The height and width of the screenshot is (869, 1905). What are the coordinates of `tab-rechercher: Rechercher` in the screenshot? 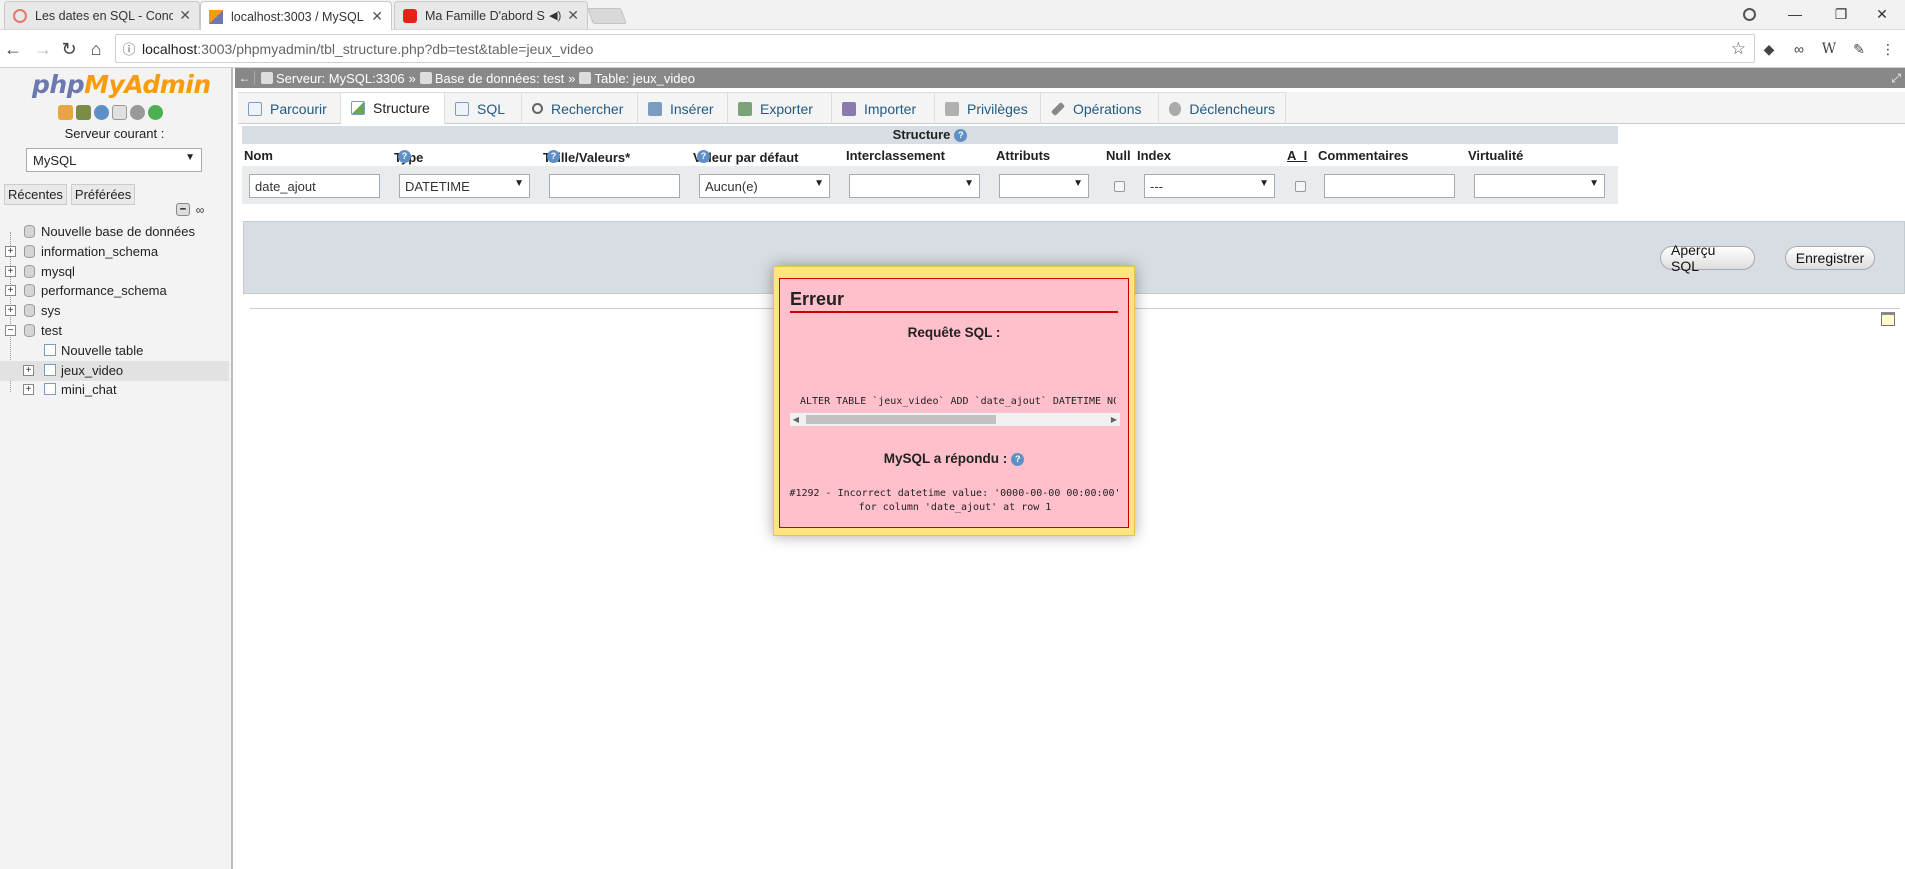 It's located at (580, 108).